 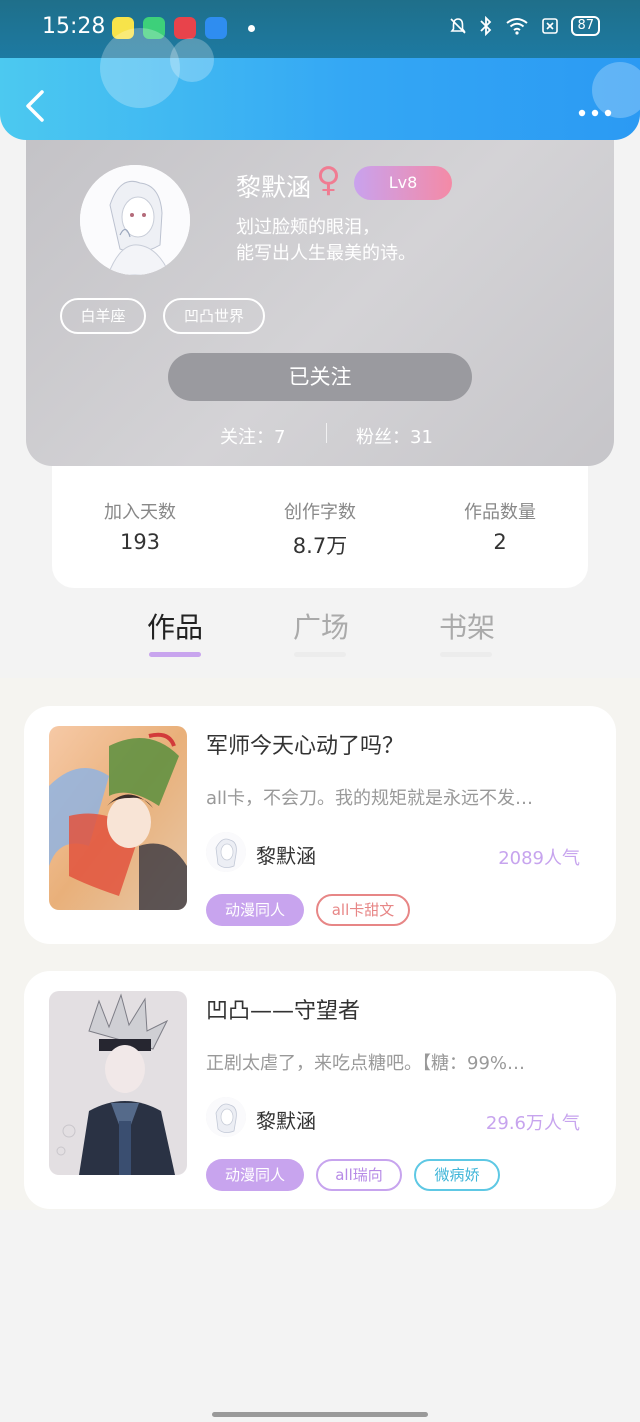 I want to click on stat-value: 8.7万, so click(x=320, y=546).